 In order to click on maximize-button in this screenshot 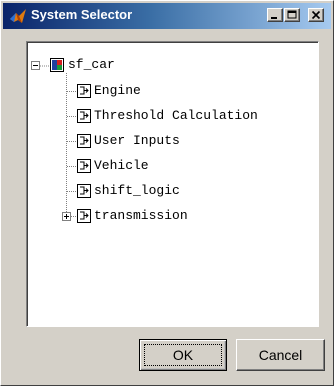, I will do `click(292, 15)`.